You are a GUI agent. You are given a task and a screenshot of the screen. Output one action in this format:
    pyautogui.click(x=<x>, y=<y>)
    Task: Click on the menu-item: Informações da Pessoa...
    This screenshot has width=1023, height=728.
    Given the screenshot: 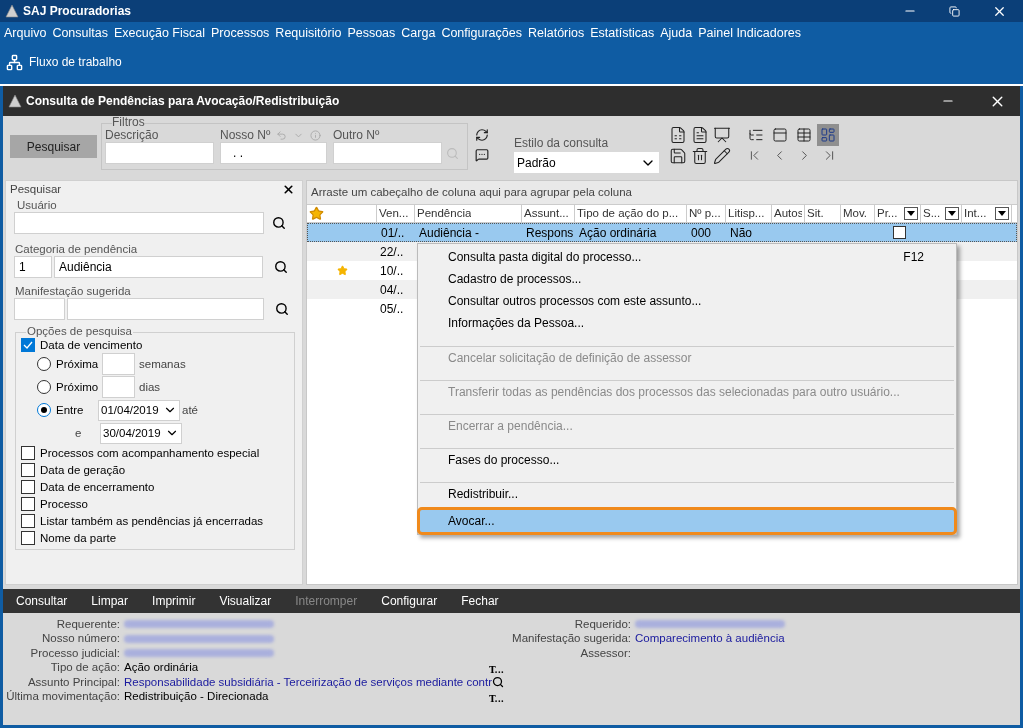 What is the action you would take?
    pyautogui.click(x=687, y=323)
    